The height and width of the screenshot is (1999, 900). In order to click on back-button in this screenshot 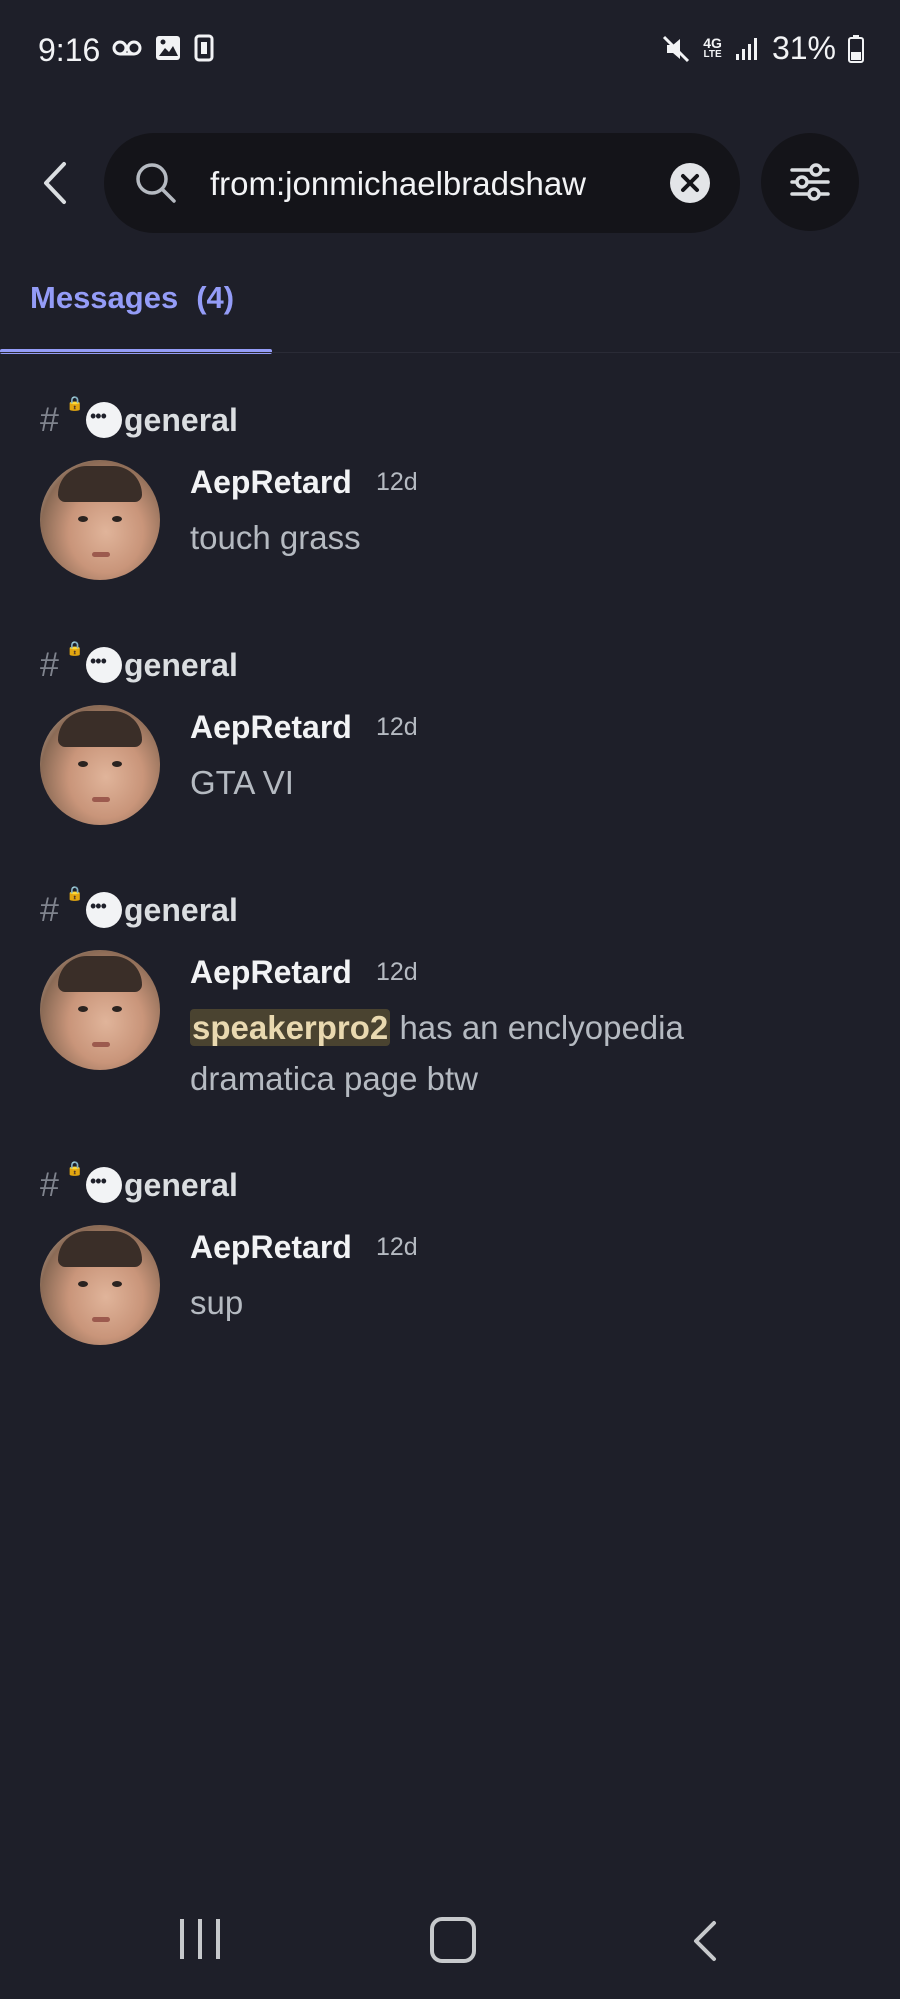, I will do `click(60, 183)`.